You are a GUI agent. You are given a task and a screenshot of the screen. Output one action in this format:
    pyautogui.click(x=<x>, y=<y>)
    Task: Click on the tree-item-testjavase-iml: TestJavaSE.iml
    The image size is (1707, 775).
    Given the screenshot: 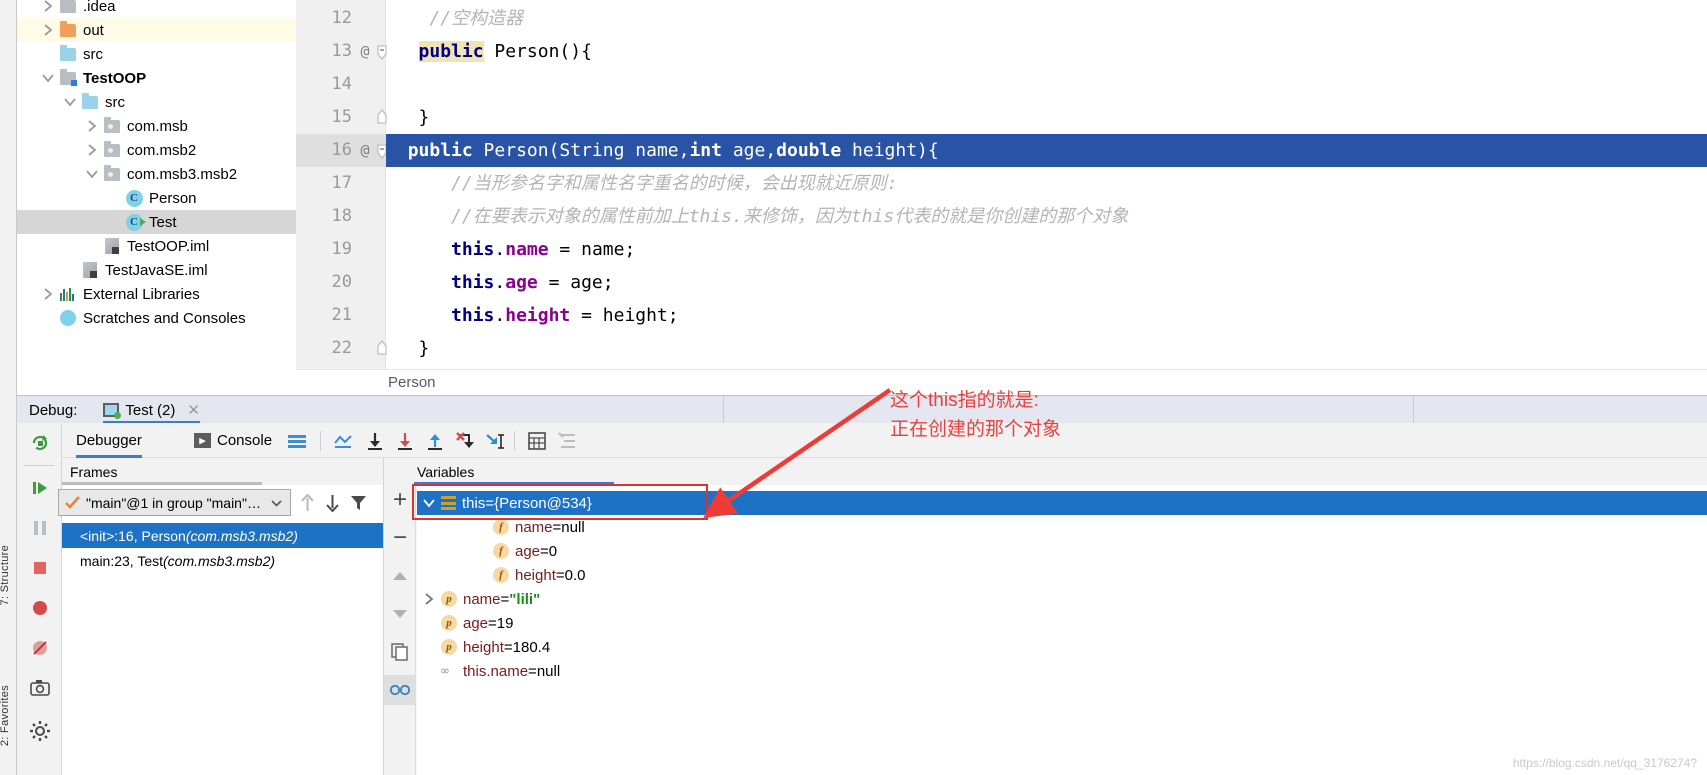 What is the action you would take?
    pyautogui.click(x=156, y=270)
    